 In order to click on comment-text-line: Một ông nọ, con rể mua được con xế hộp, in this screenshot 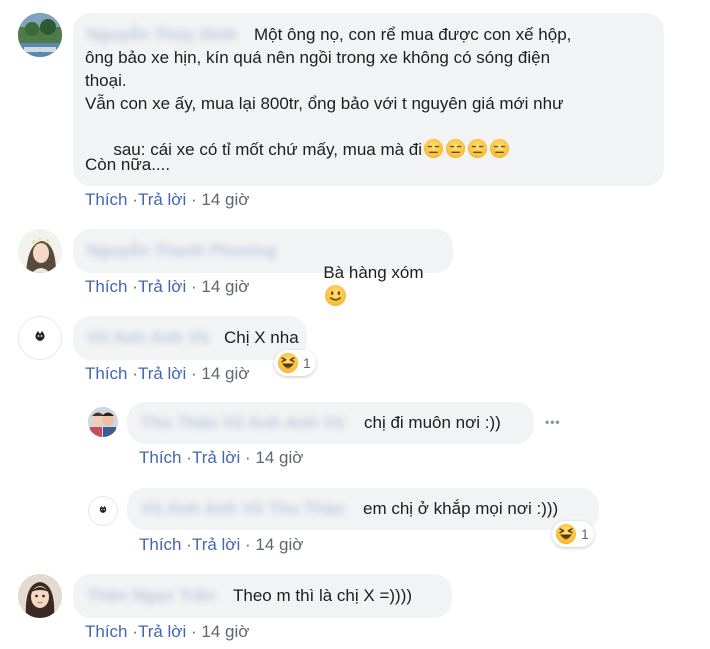, I will do `click(413, 34)`.